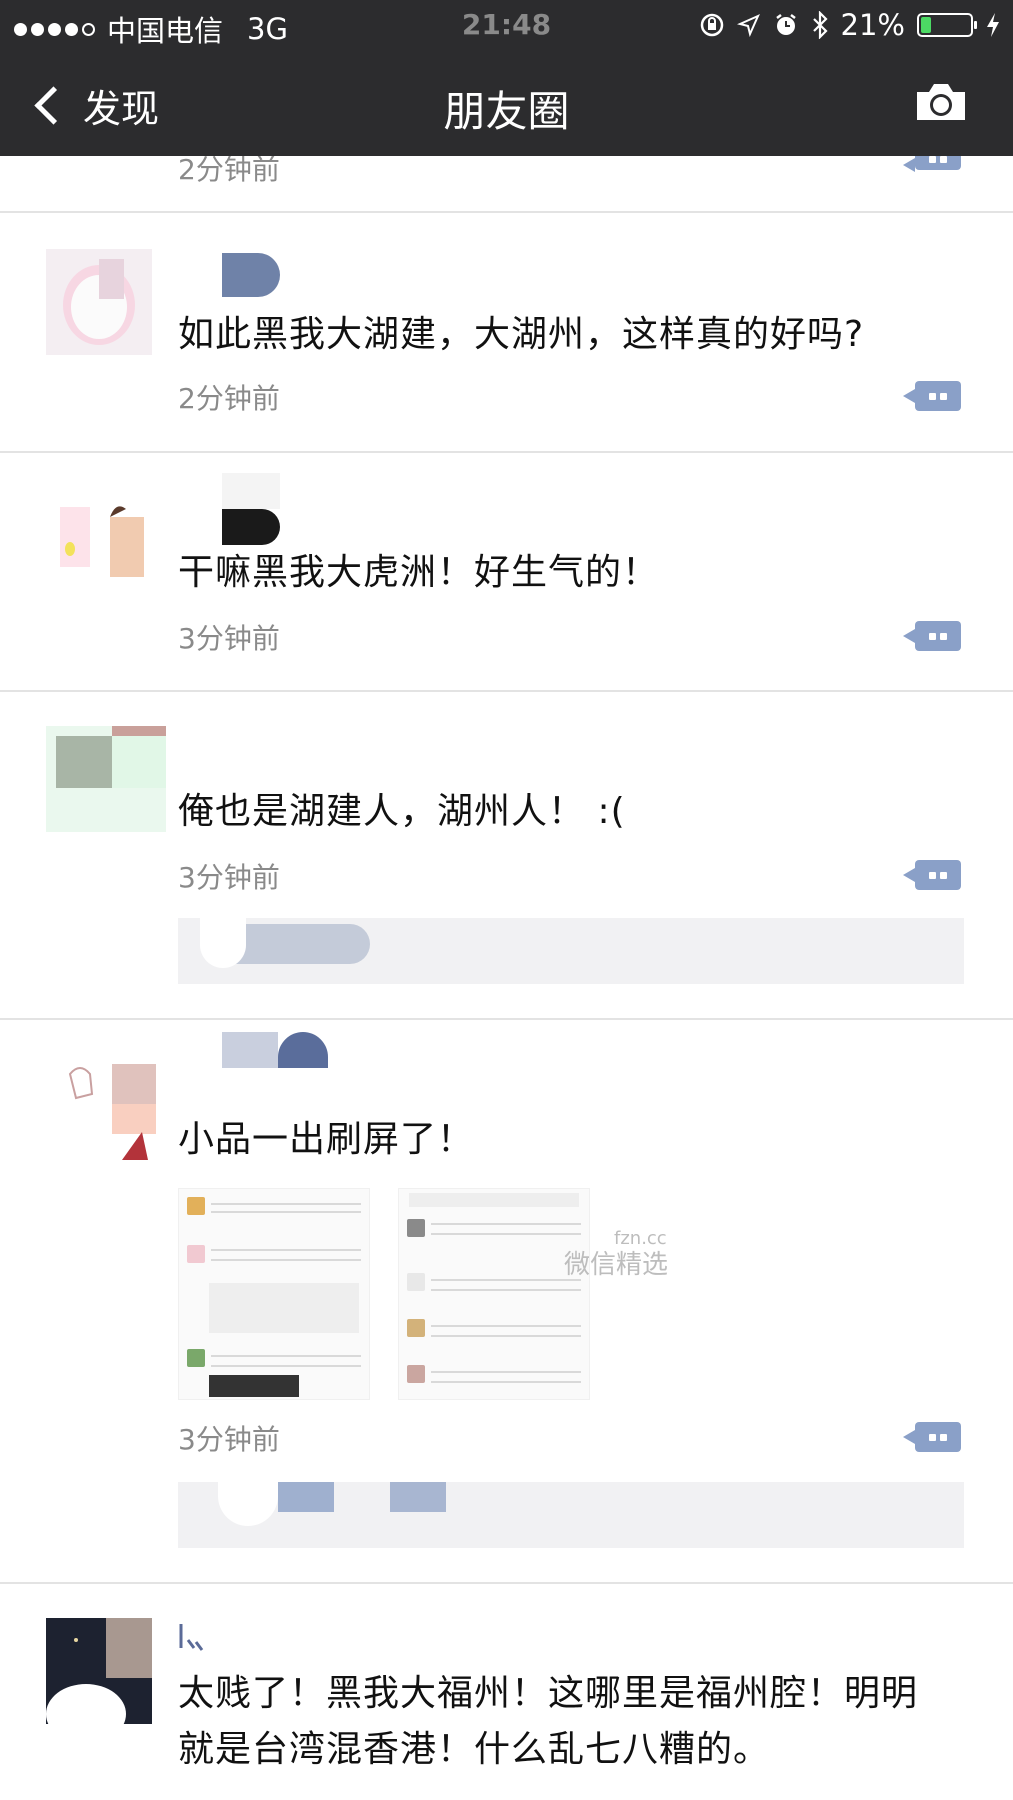 The image size is (1013, 1800). I want to click on post-content: 如此黑我大湖建，大湖州，这样真的好吗?, so click(521, 334).